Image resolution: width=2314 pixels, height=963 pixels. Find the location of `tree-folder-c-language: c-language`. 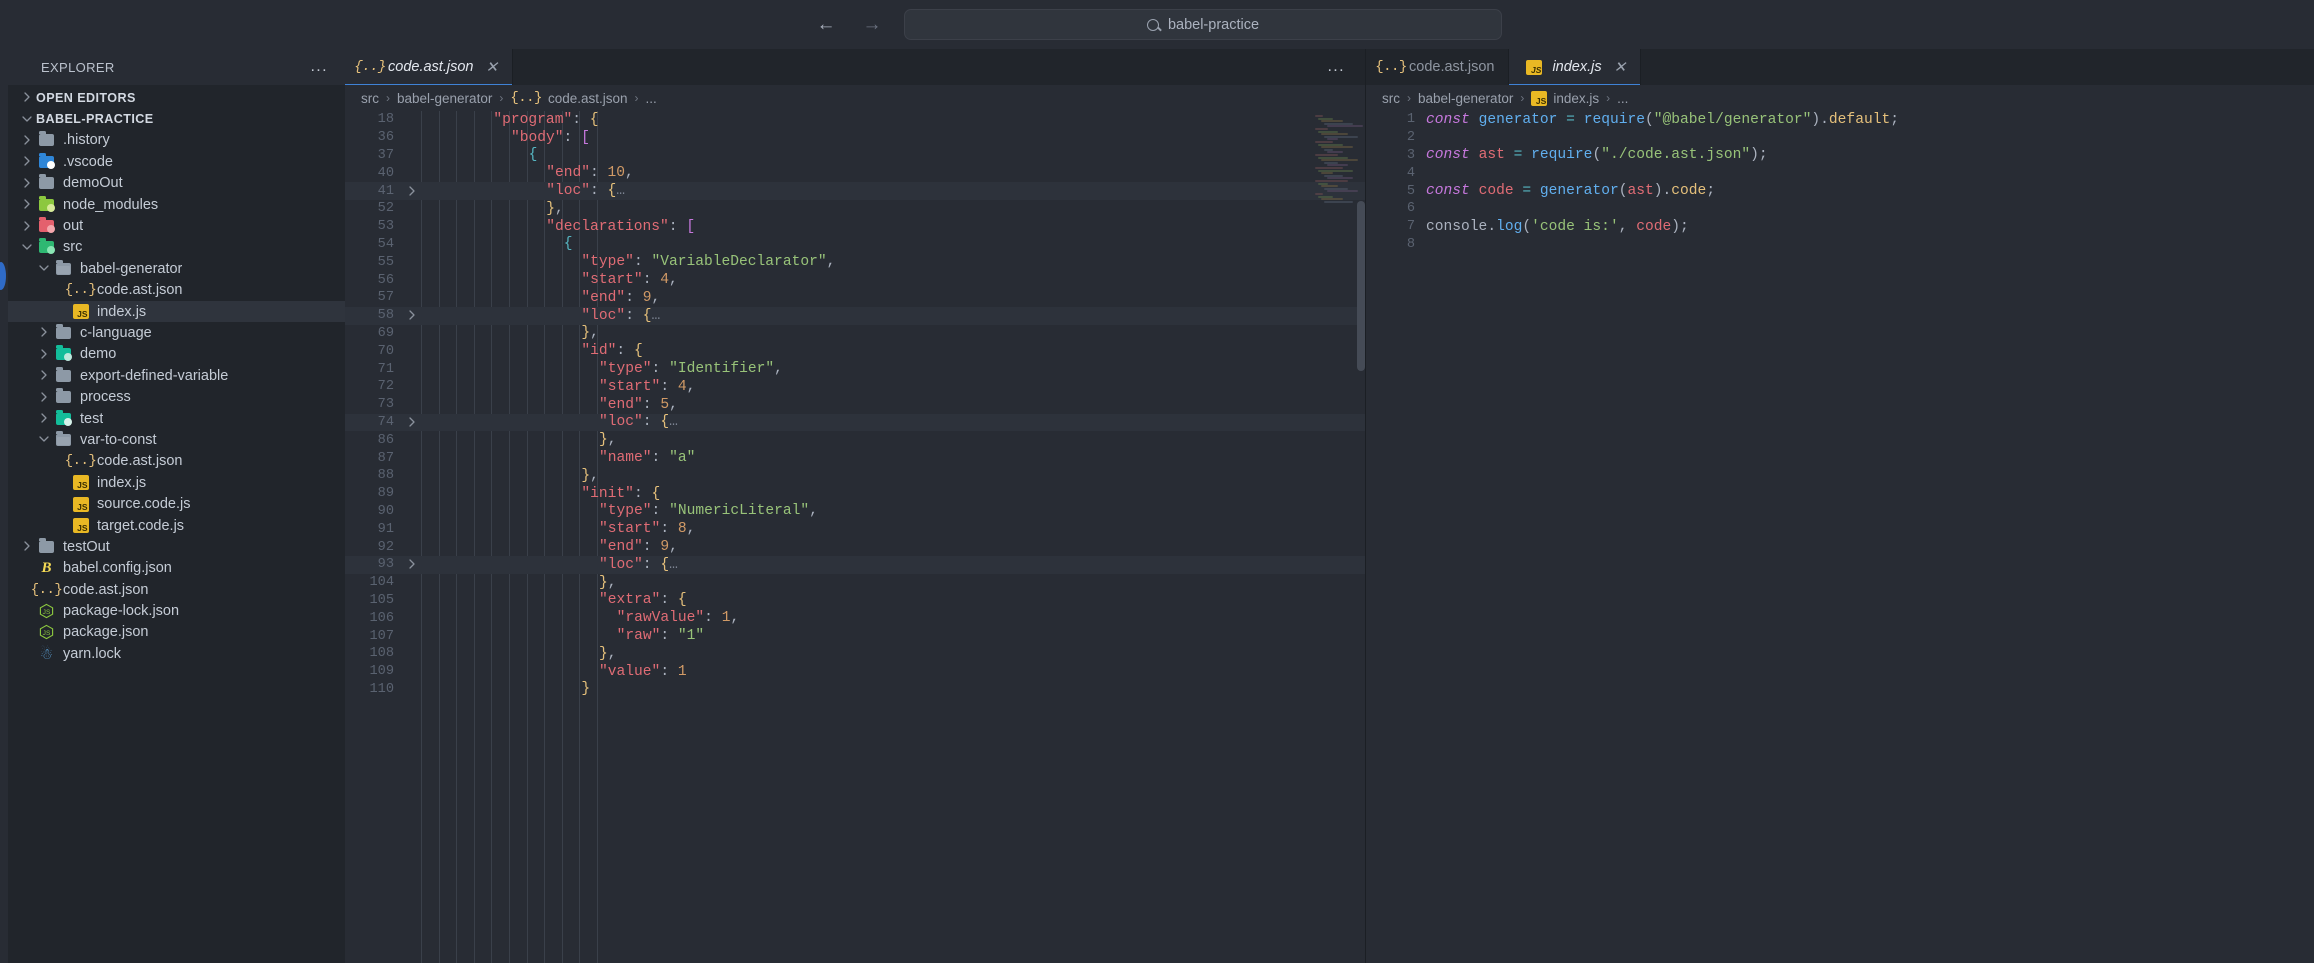

tree-folder-c-language: c-language is located at coordinates (176, 332).